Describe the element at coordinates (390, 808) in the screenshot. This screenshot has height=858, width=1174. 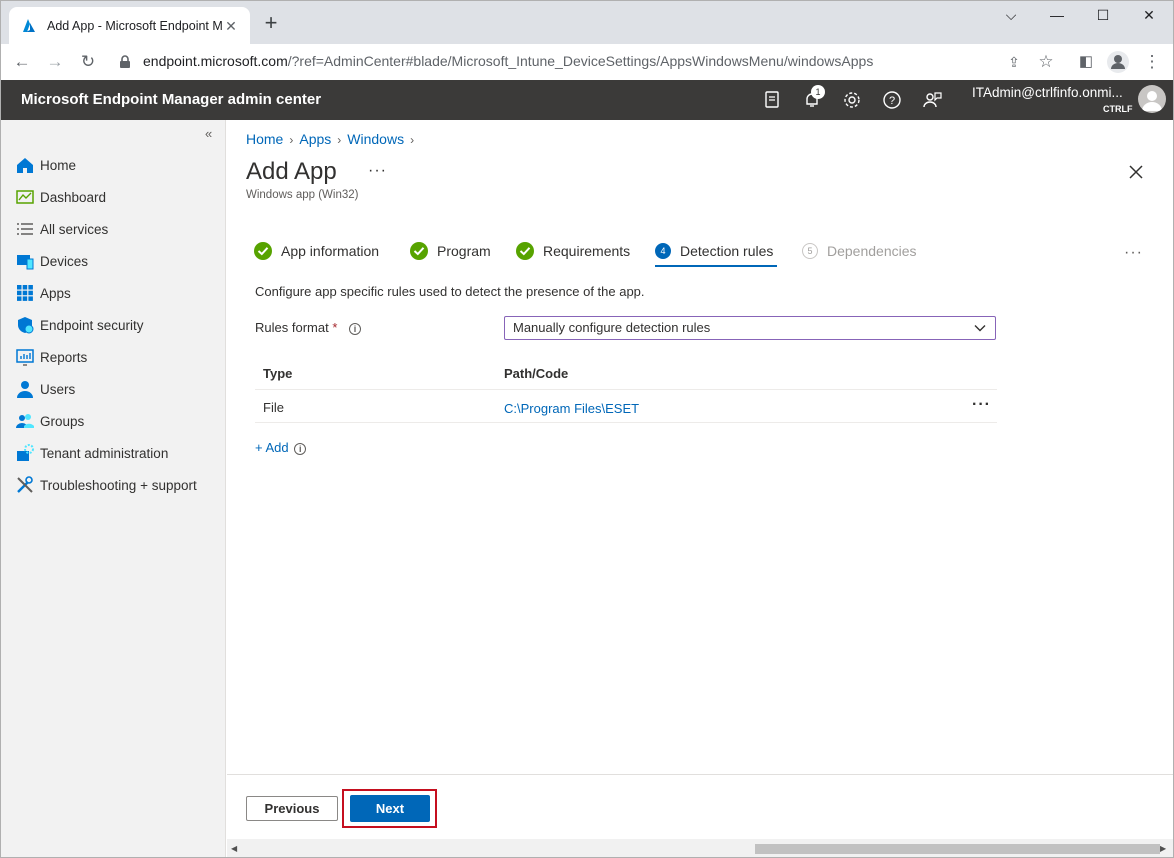
I see `next-button: Next` at that location.